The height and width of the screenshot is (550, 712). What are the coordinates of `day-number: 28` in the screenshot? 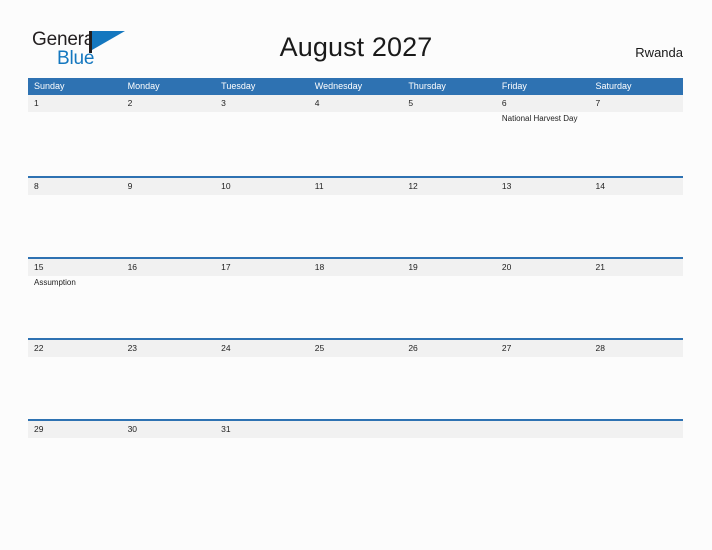 It's located at (636, 348).